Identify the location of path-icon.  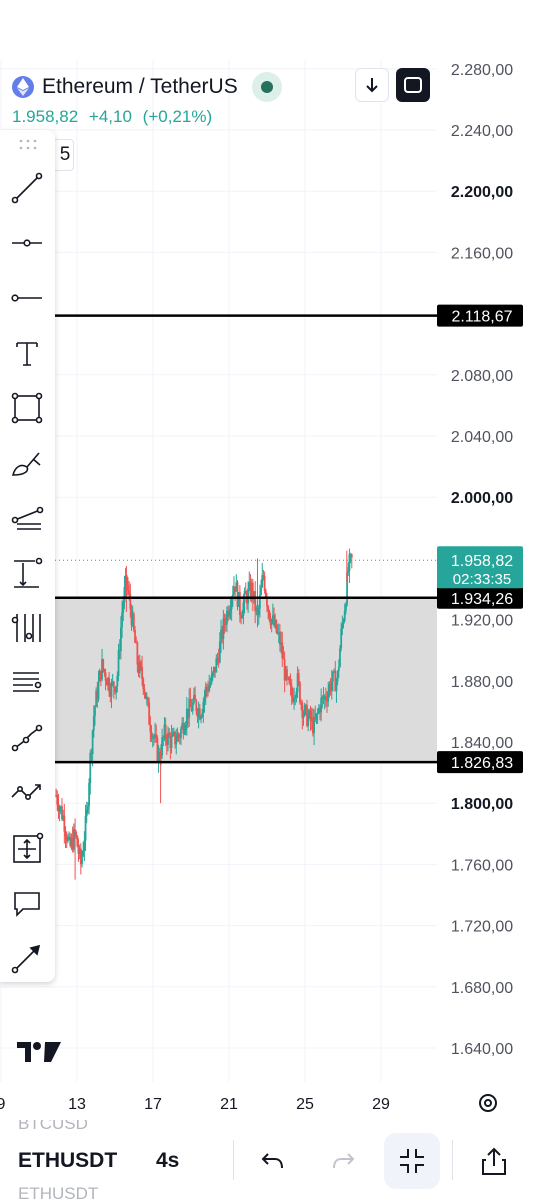
(27, 738).